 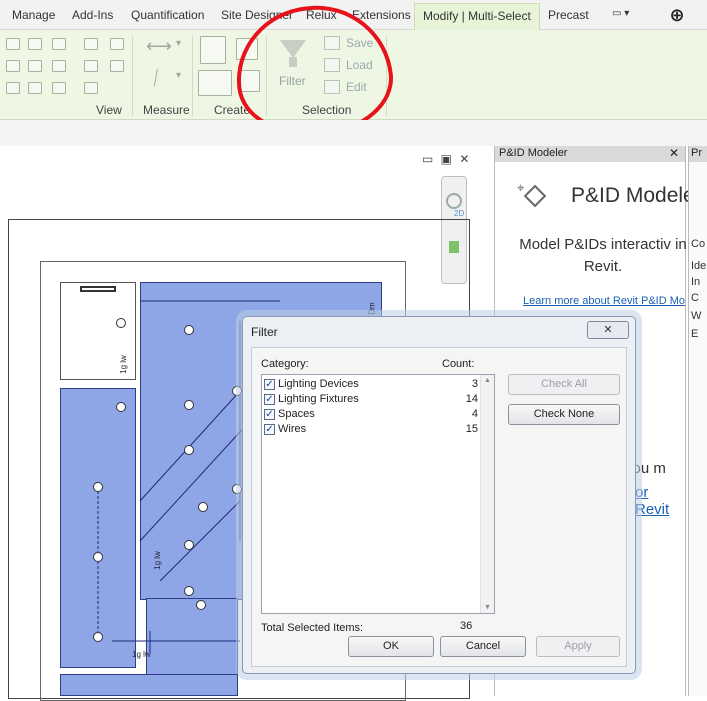 What do you see at coordinates (371, 399) in the screenshot?
I see `list-item: ✓ Lighting Fixtures 14` at bounding box center [371, 399].